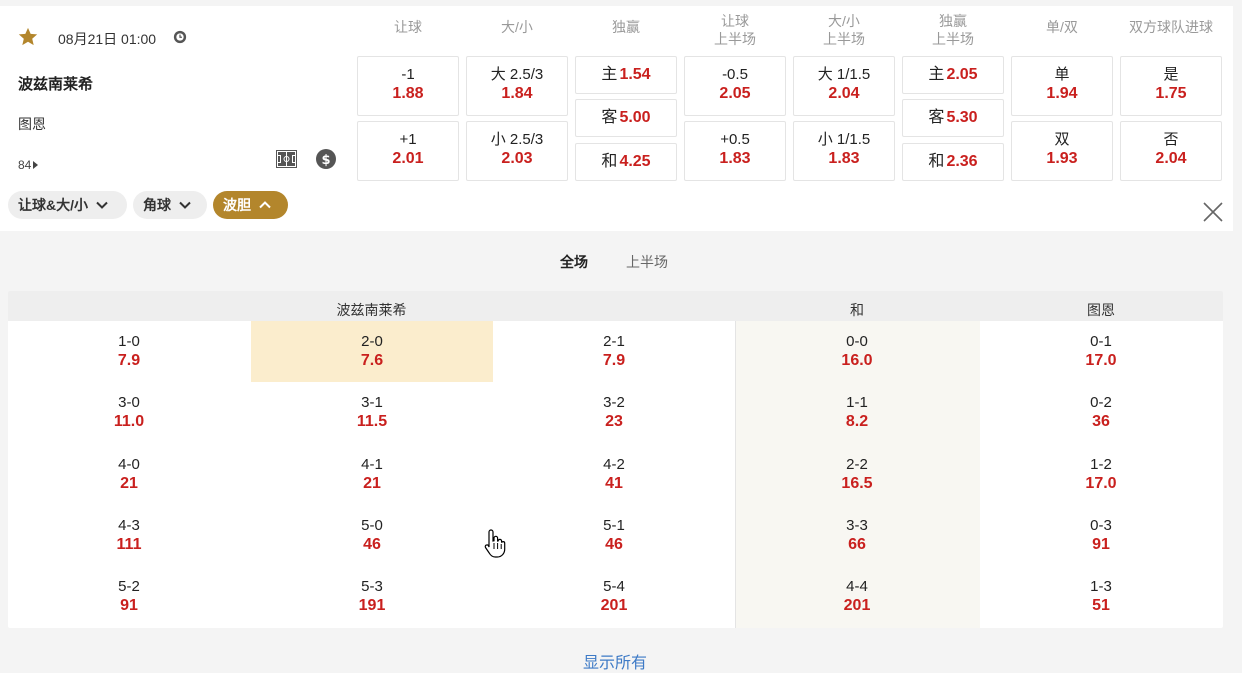 The height and width of the screenshot is (673, 1242). I want to click on score-odds: 66, so click(857, 544).